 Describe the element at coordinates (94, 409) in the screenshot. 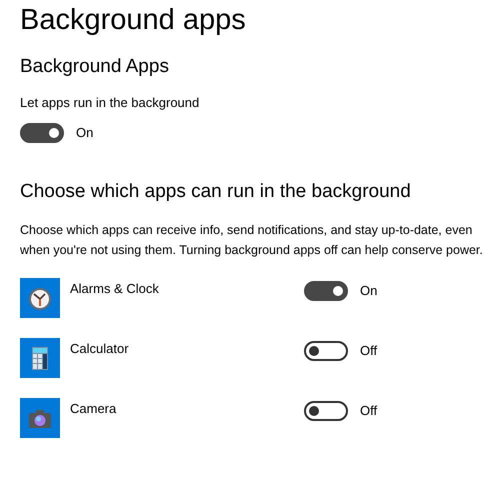

I see `app-name: Camera` at that location.